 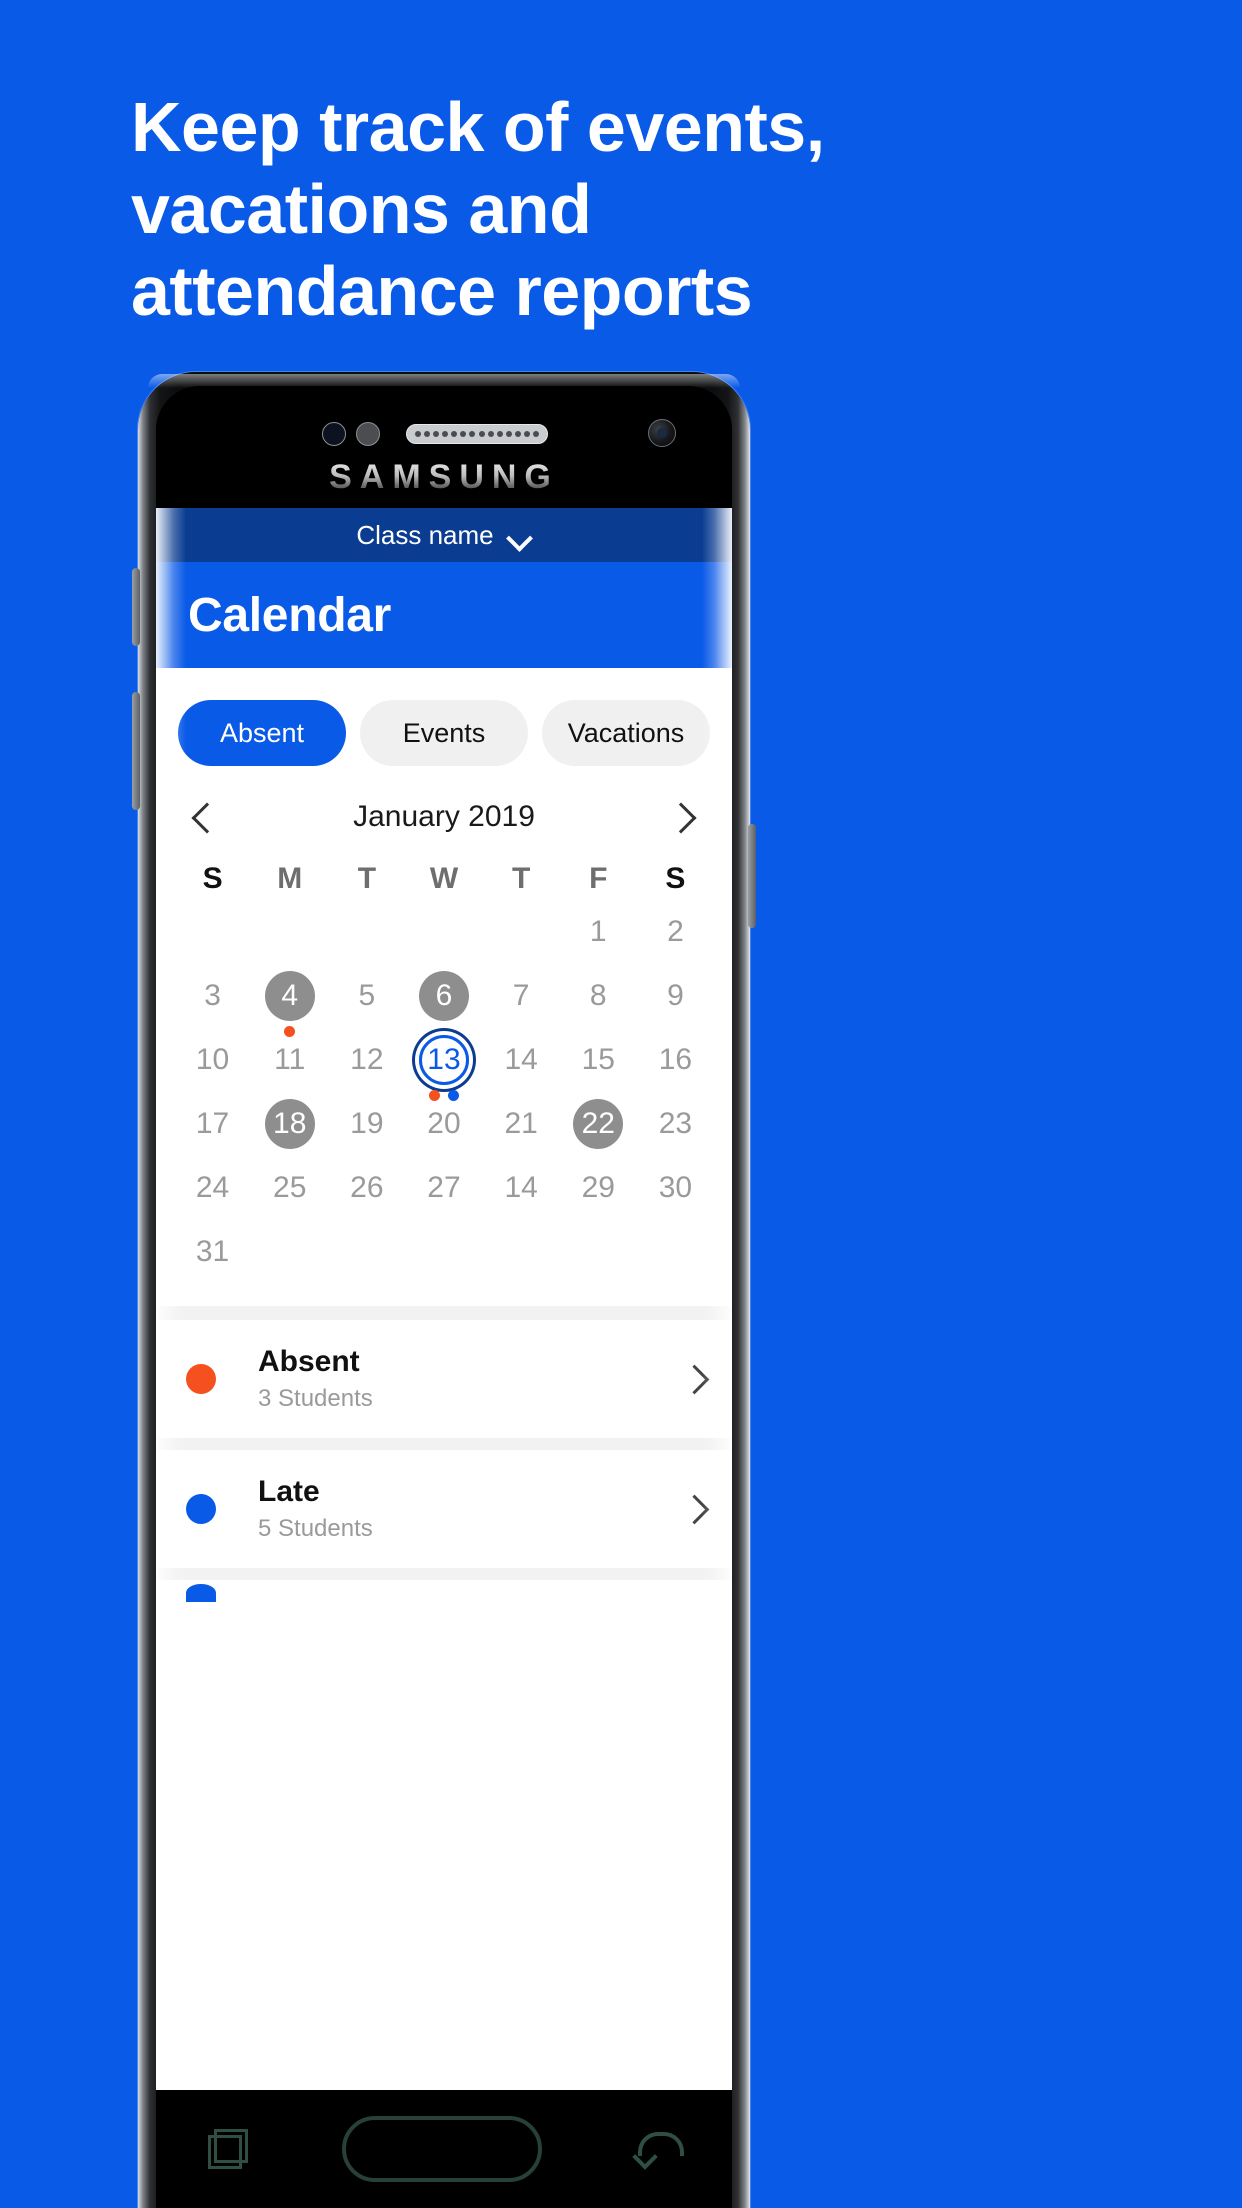 What do you see at coordinates (660, 2149) in the screenshot?
I see `back-icon` at bounding box center [660, 2149].